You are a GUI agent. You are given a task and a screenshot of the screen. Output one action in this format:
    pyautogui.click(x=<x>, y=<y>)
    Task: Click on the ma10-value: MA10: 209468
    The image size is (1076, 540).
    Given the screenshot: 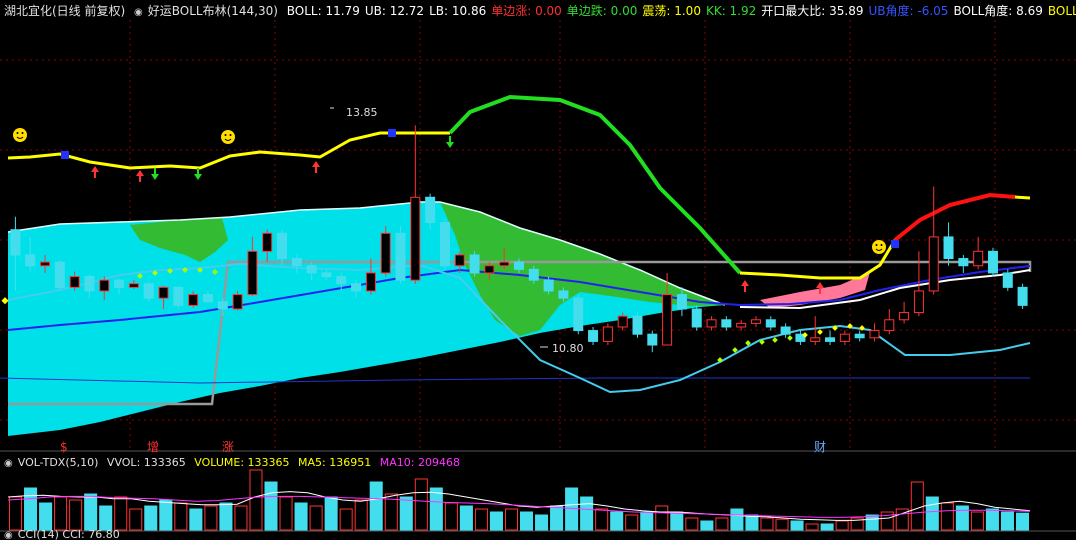 What is the action you would take?
    pyautogui.click(x=419, y=462)
    